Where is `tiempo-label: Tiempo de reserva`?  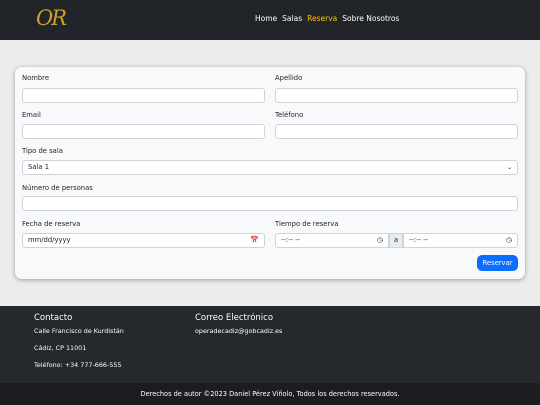
tiempo-label: Tiempo de reserva is located at coordinates (307, 224).